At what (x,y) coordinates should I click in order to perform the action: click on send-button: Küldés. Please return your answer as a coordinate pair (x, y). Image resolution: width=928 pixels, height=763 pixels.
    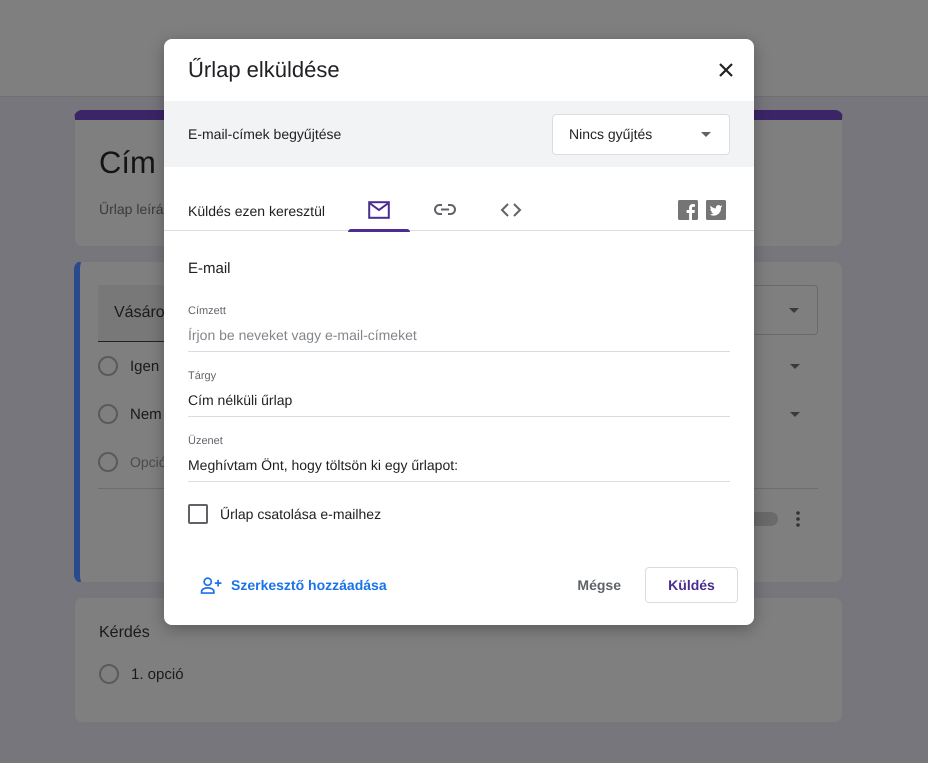
    Looking at the image, I should click on (691, 585).